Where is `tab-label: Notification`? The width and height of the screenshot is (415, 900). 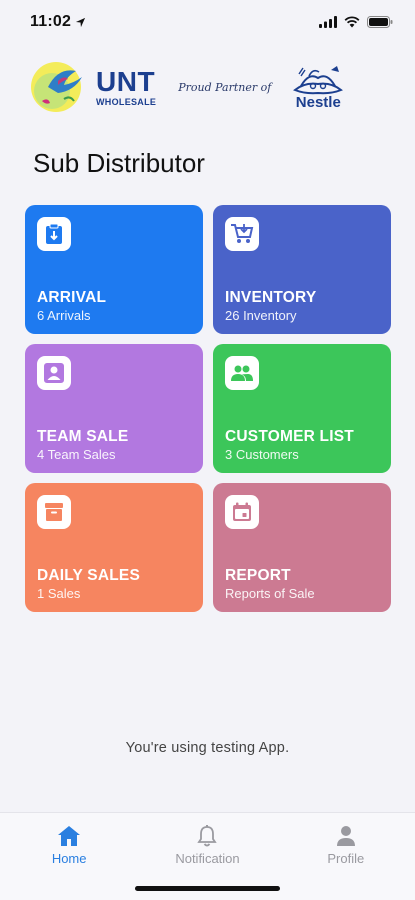 tab-label: Notification is located at coordinates (207, 858).